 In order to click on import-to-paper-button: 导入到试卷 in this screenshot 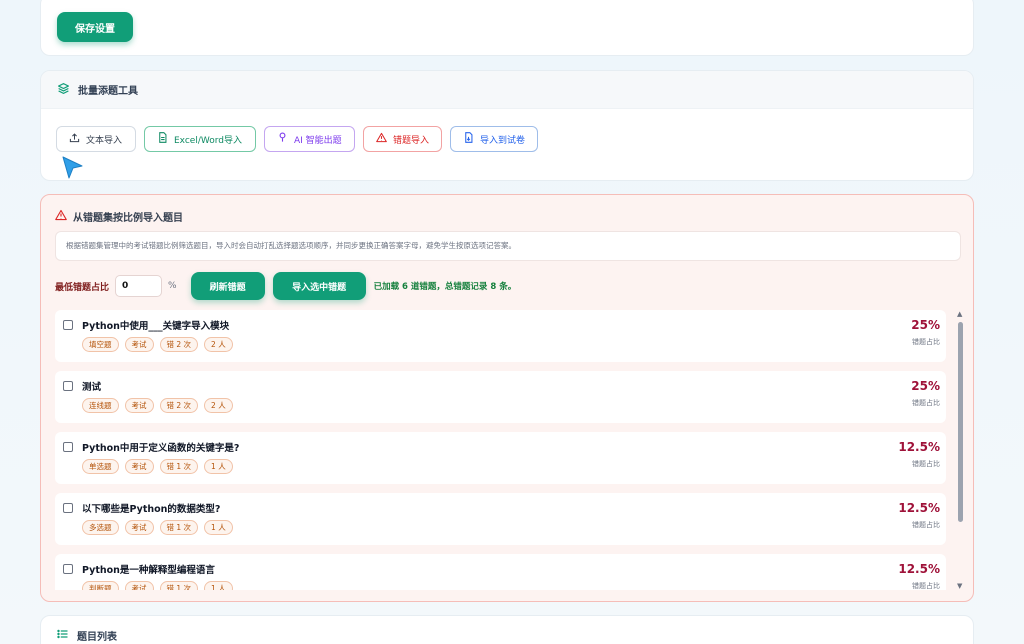, I will do `click(494, 139)`.